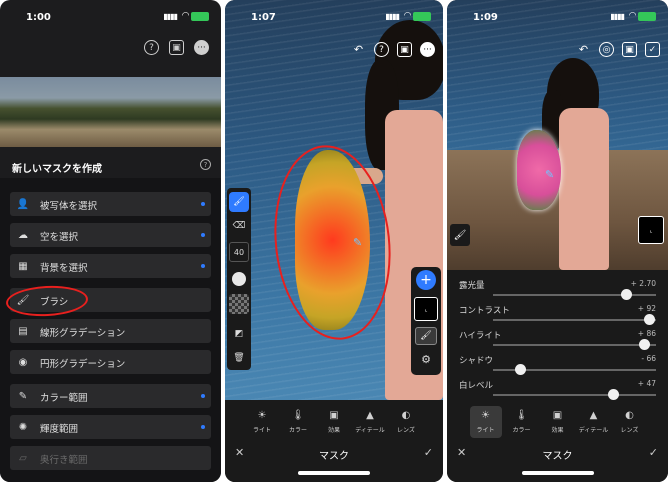 The height and width of the screenshot is (482, 668). Describe the element at coordinates (426, 280) in the screenshot. I see `add-mask-button: +` at that location.